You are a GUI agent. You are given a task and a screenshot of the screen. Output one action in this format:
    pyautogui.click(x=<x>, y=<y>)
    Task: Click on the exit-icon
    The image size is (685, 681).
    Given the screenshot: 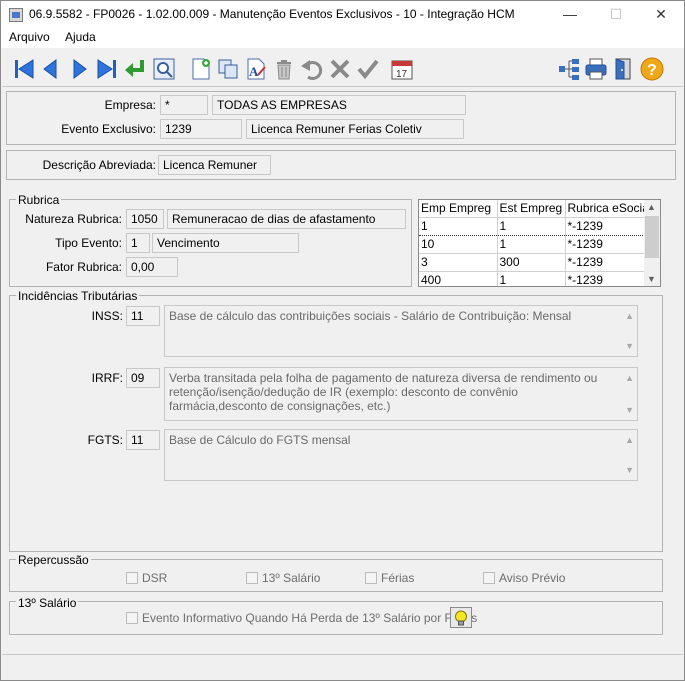 What is the action you would take?
    pyautogui.click(x=624, y=69)
    